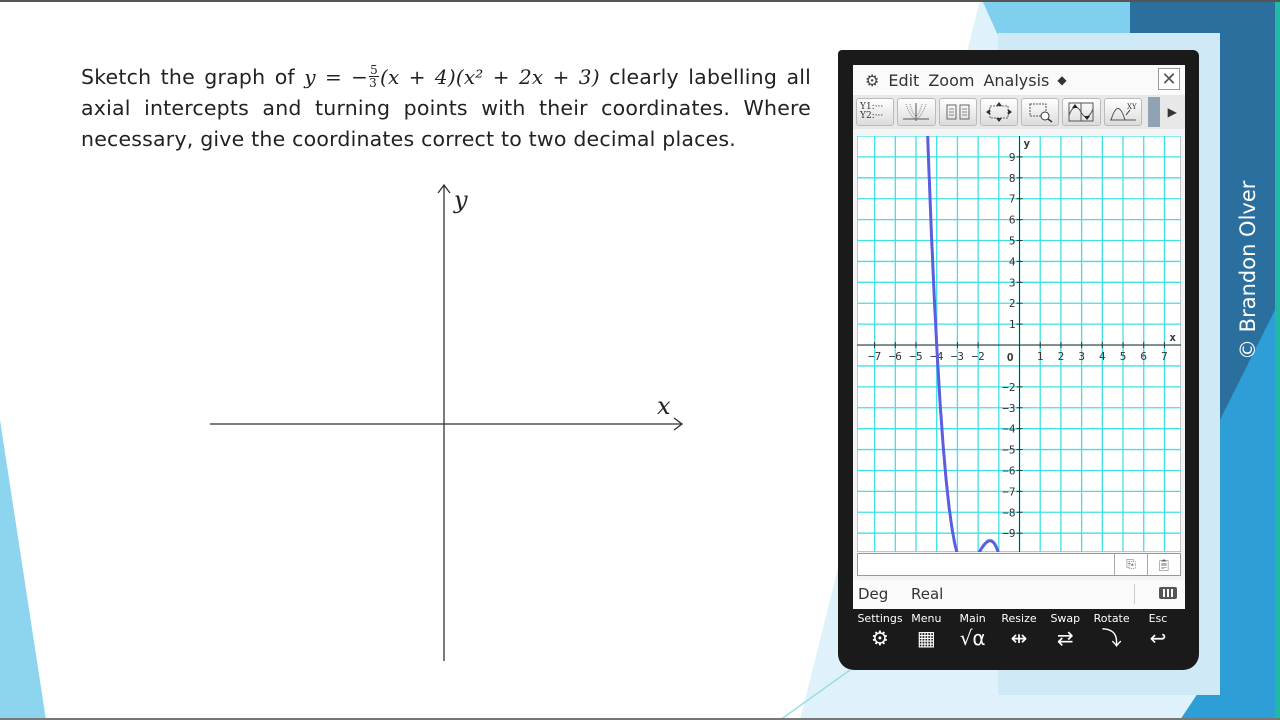 This screenshot has width=1280, height=720. I want to click on status-separator, so click(1134, 594).